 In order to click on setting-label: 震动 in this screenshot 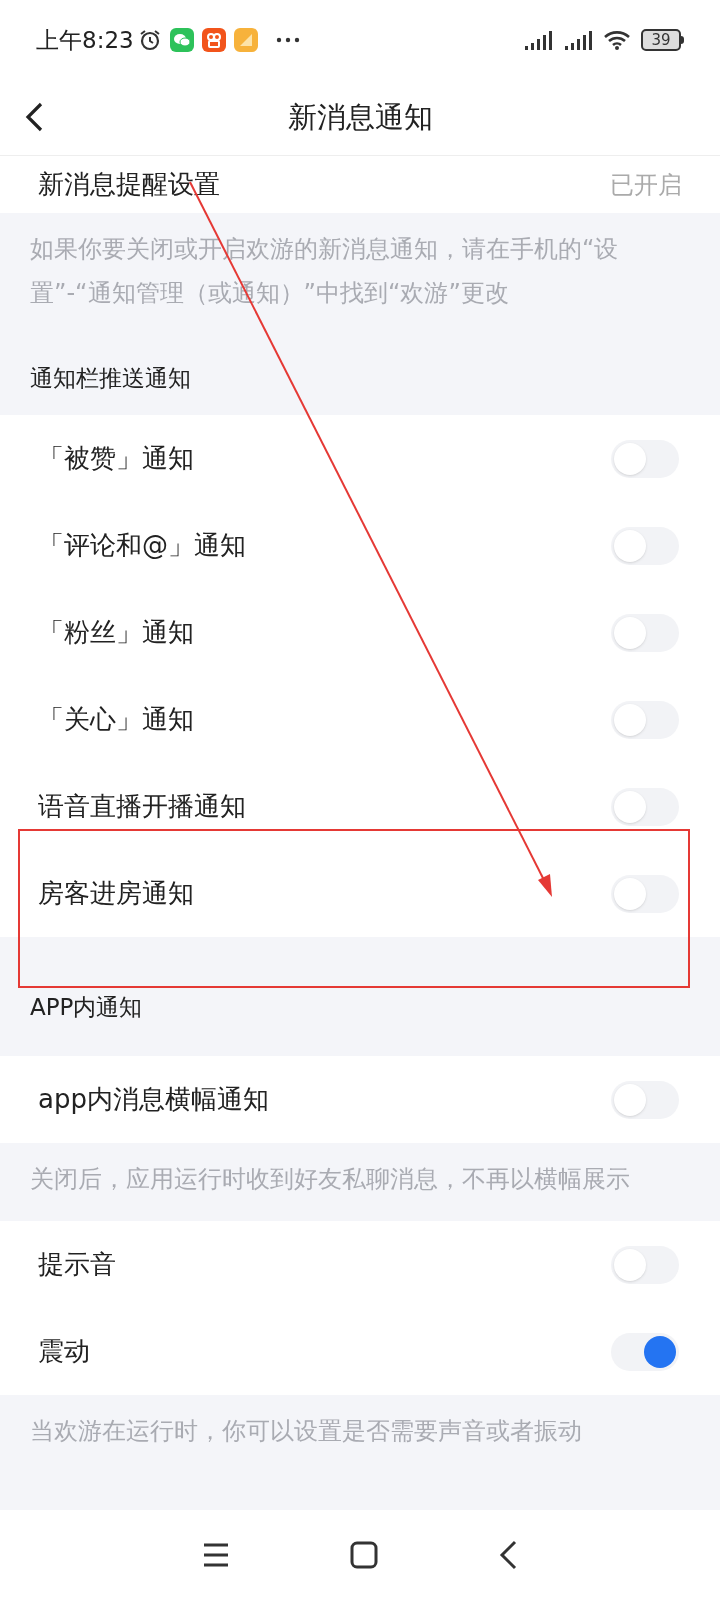, I will do `click(64, 1351)`.